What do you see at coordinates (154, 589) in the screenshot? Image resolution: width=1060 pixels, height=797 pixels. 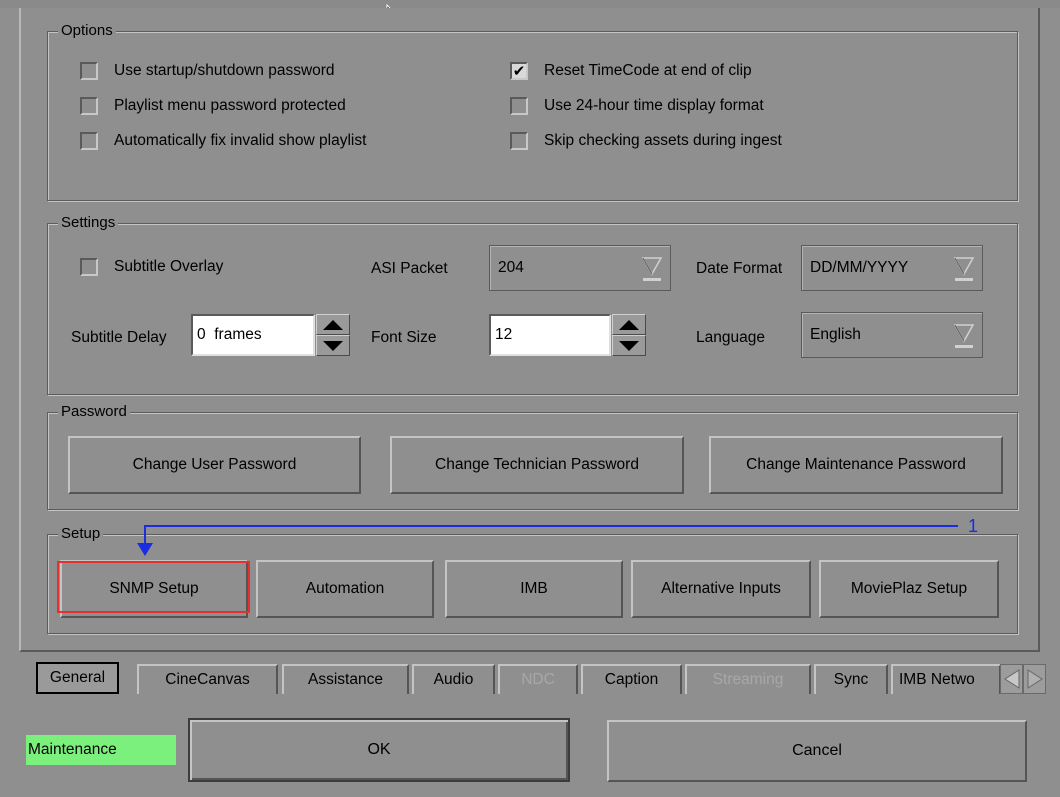 I see `snmp-setup-button: SNMP Setup` at bounding box center [154, 589].